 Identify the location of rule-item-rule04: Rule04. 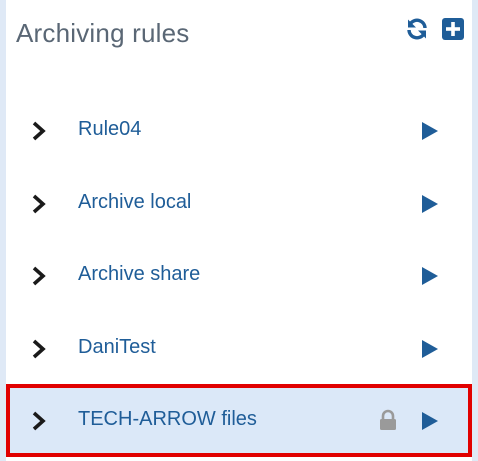
(239, 131).